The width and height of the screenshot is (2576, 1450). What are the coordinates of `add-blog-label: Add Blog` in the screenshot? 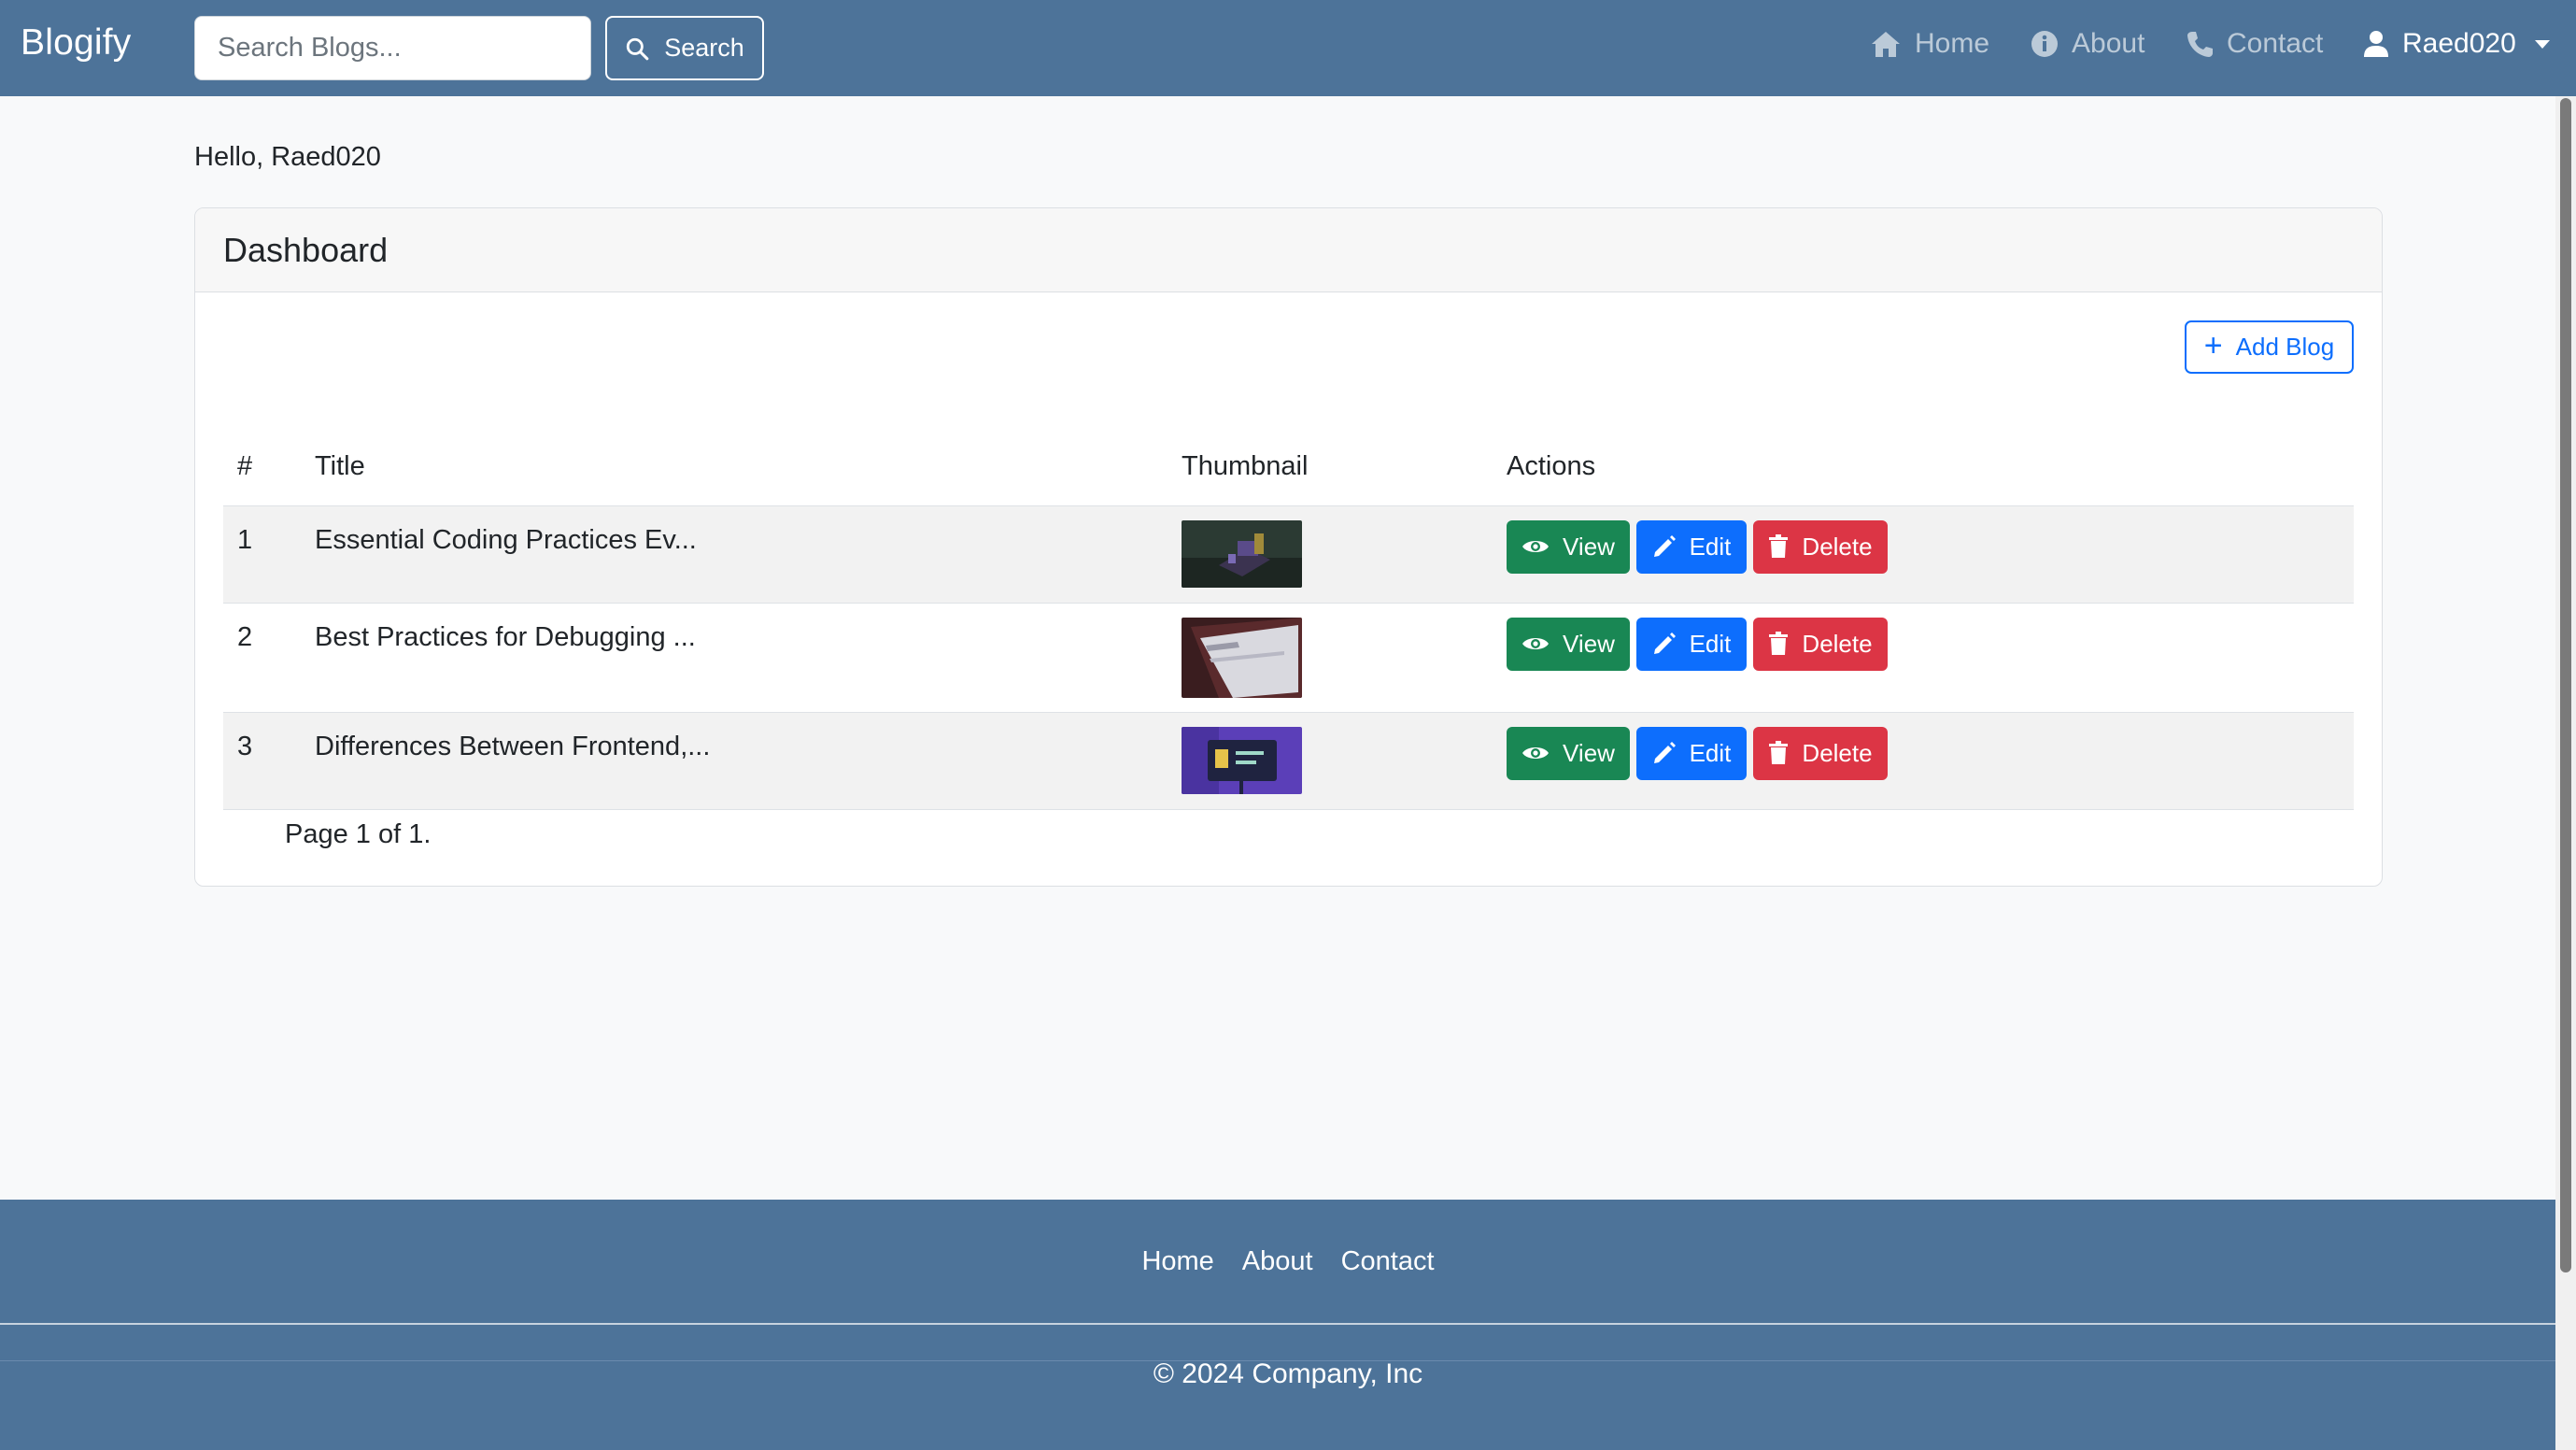 It's located at (2285, 347).